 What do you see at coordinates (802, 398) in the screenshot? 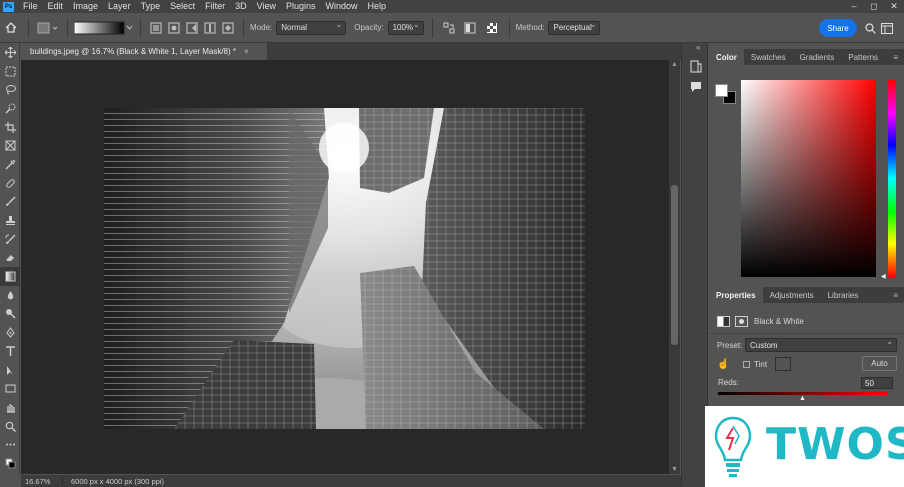
I see `reds-slider-knob: ▲` at bounding box center [802, 398].